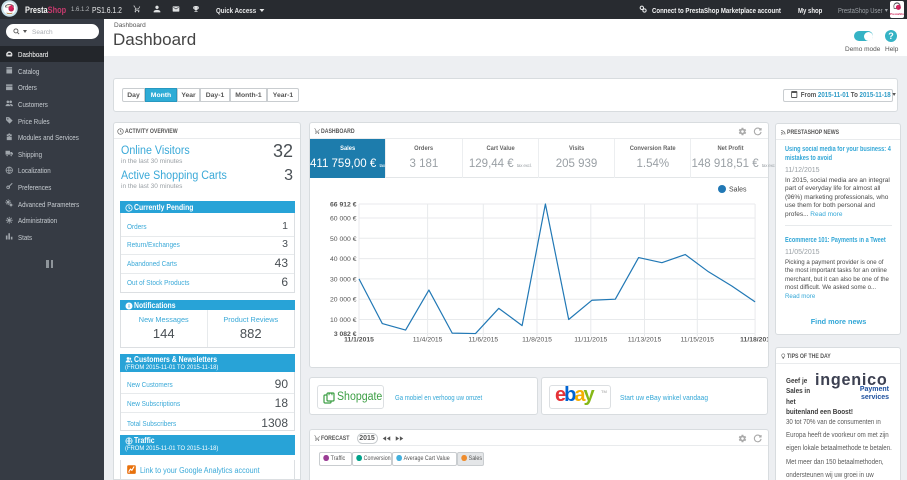 The height and width of the screenshot is (480, 907). I want to click on svg-text: 11/6/2015, so click(483, 340).